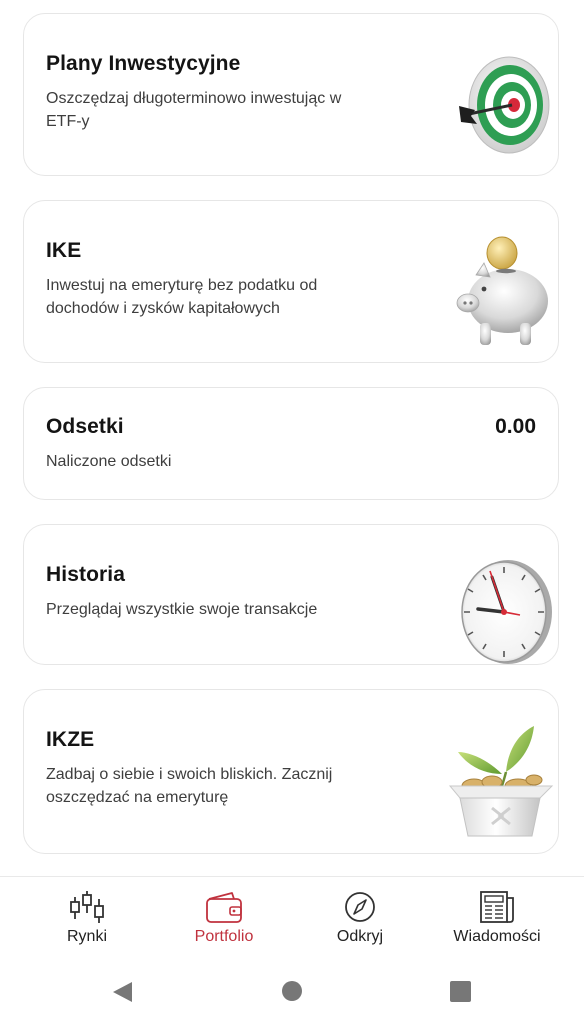  I want to click on newspaper-icon, so click(497, 907).